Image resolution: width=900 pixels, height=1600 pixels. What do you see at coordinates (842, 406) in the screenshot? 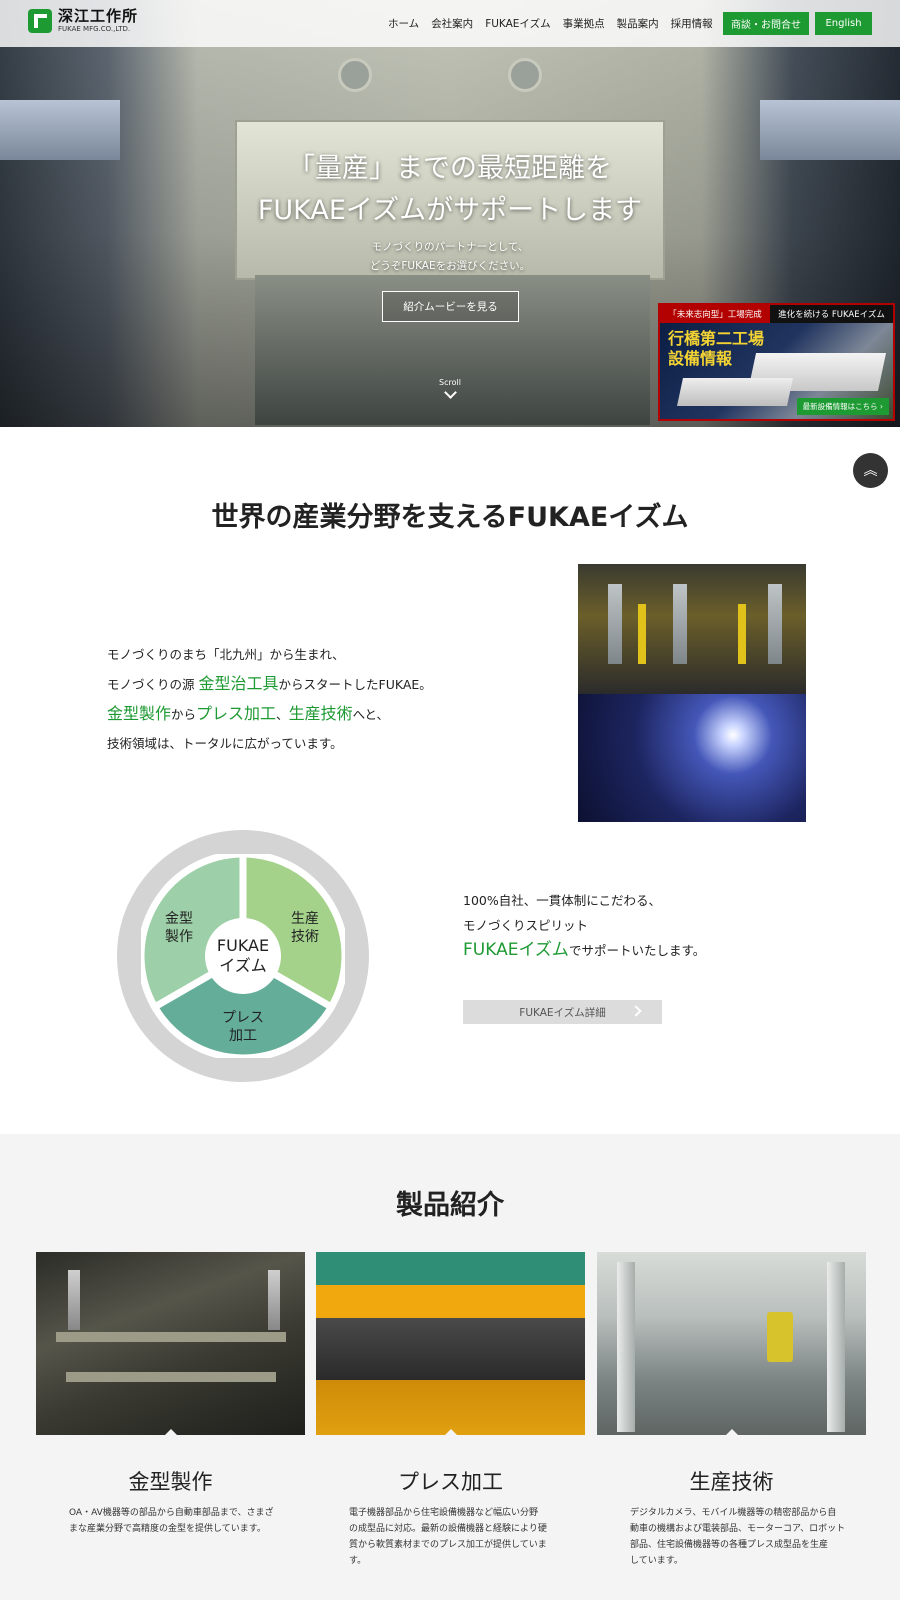
I see `banner-more-button: 最新設備情報はこちら ›` at bounding box center [842, 406].